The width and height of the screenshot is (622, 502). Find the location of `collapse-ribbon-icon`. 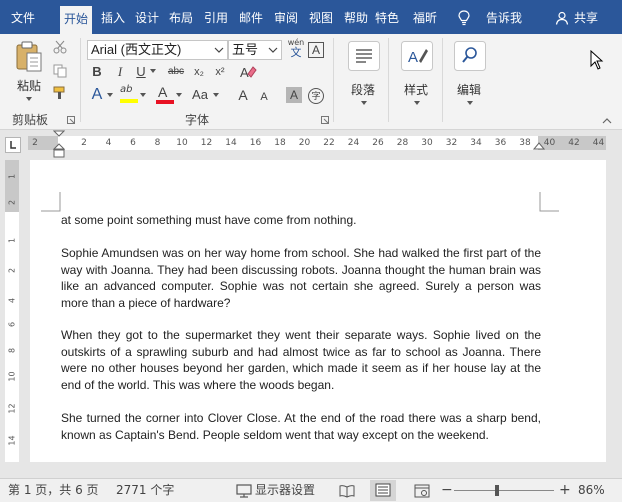

collapse-ribbon-icon is located at coordinates (607, 121).